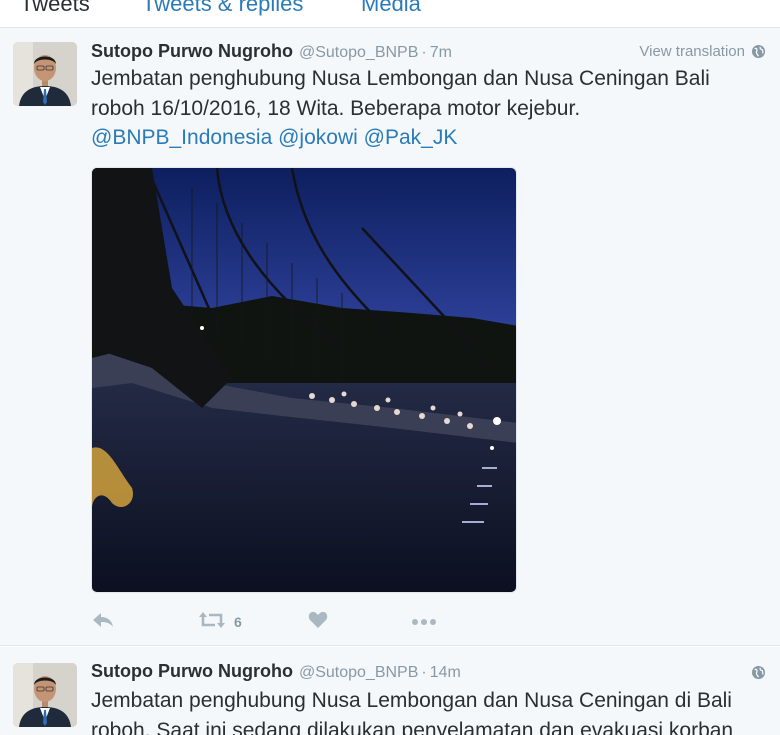  I want to click on heart-icon, so click(318, 622).